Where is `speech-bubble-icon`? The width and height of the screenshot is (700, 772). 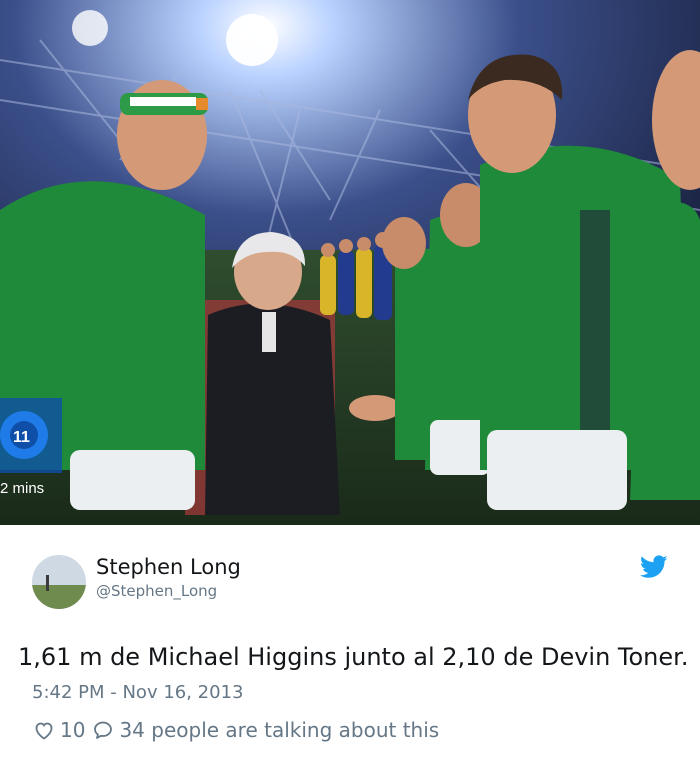
speech-bubble-icon is located at coordinates (103, 730).